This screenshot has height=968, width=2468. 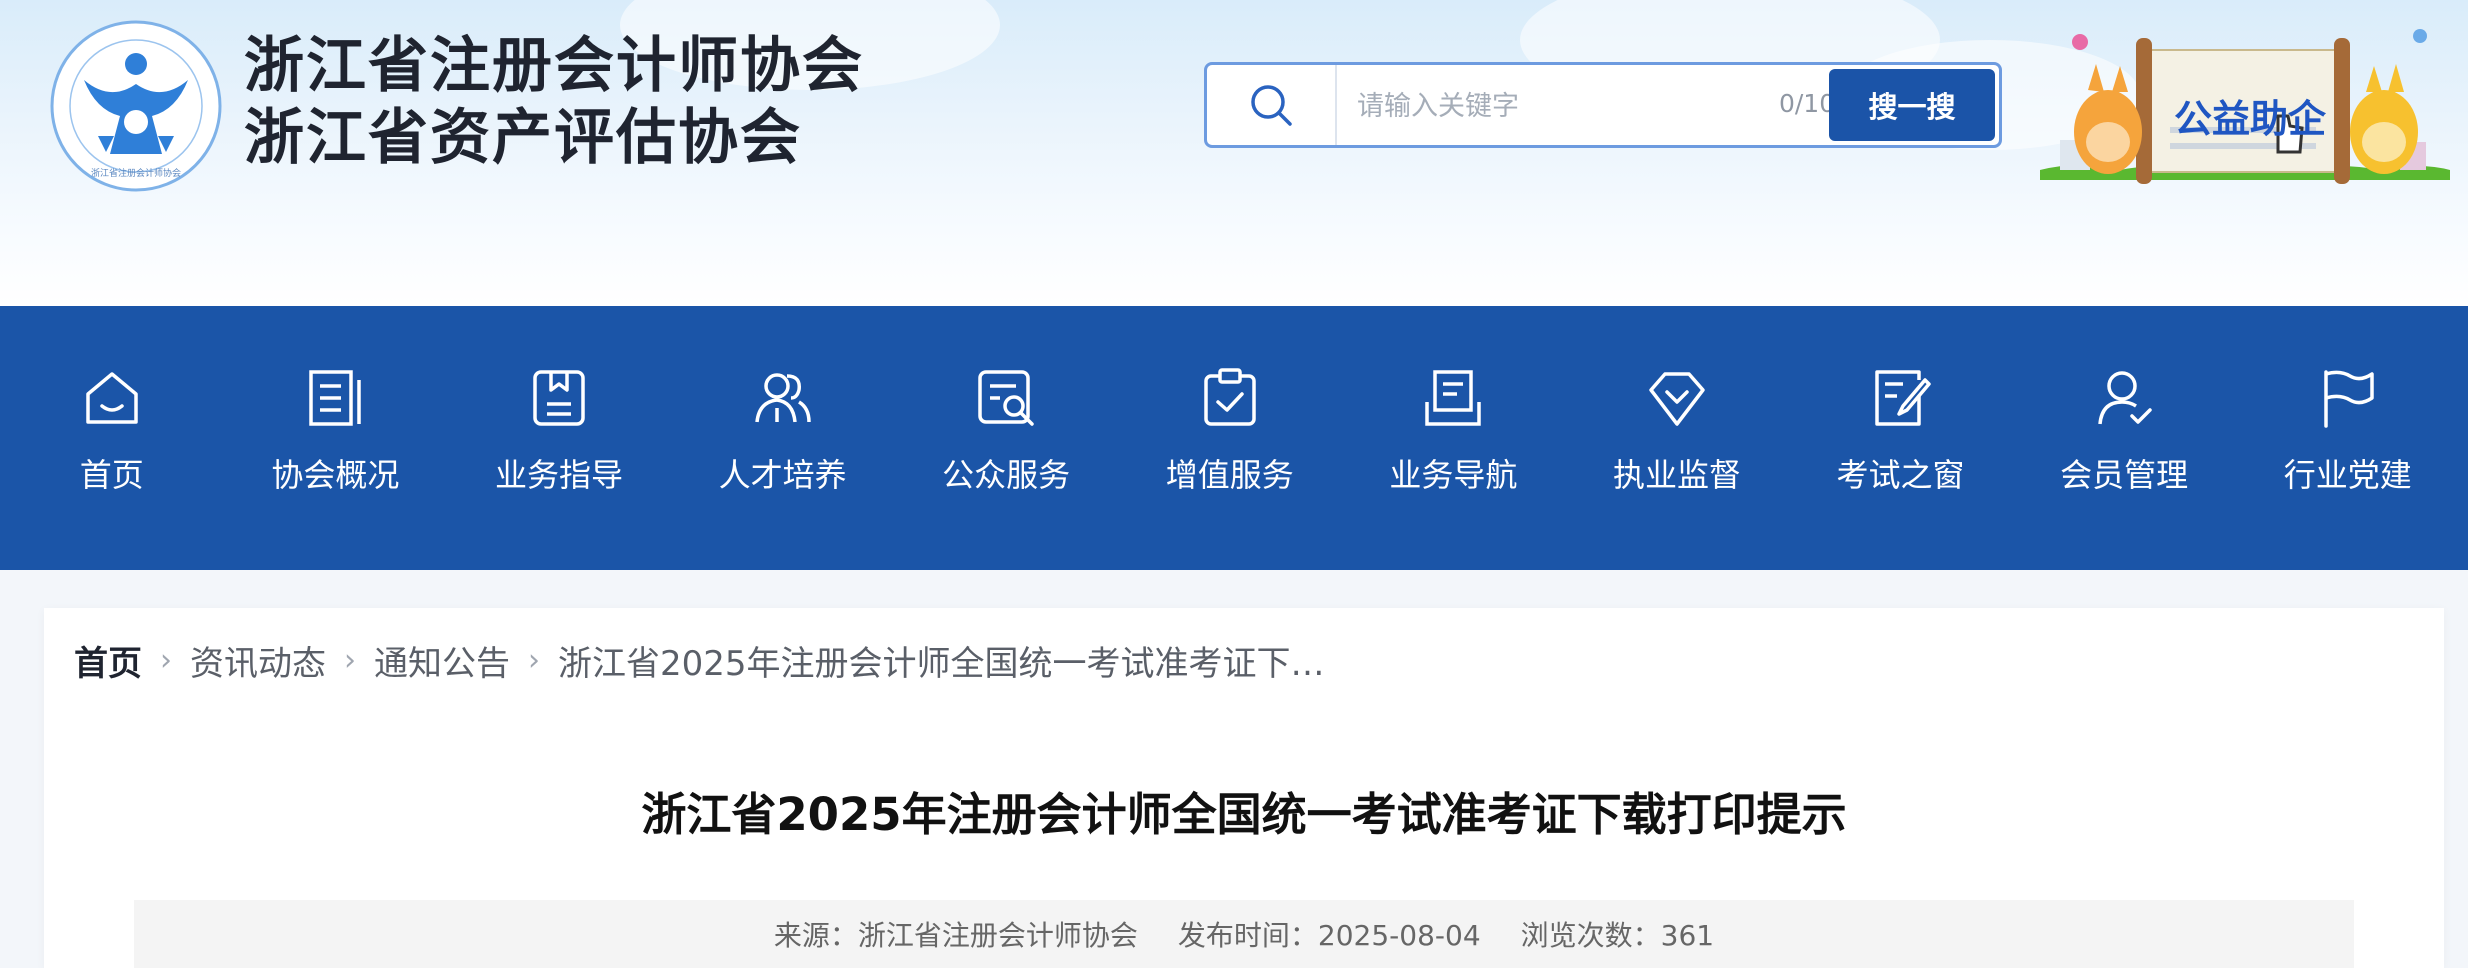 I want to click on search-document-icon, so click(x=1006, y=398).